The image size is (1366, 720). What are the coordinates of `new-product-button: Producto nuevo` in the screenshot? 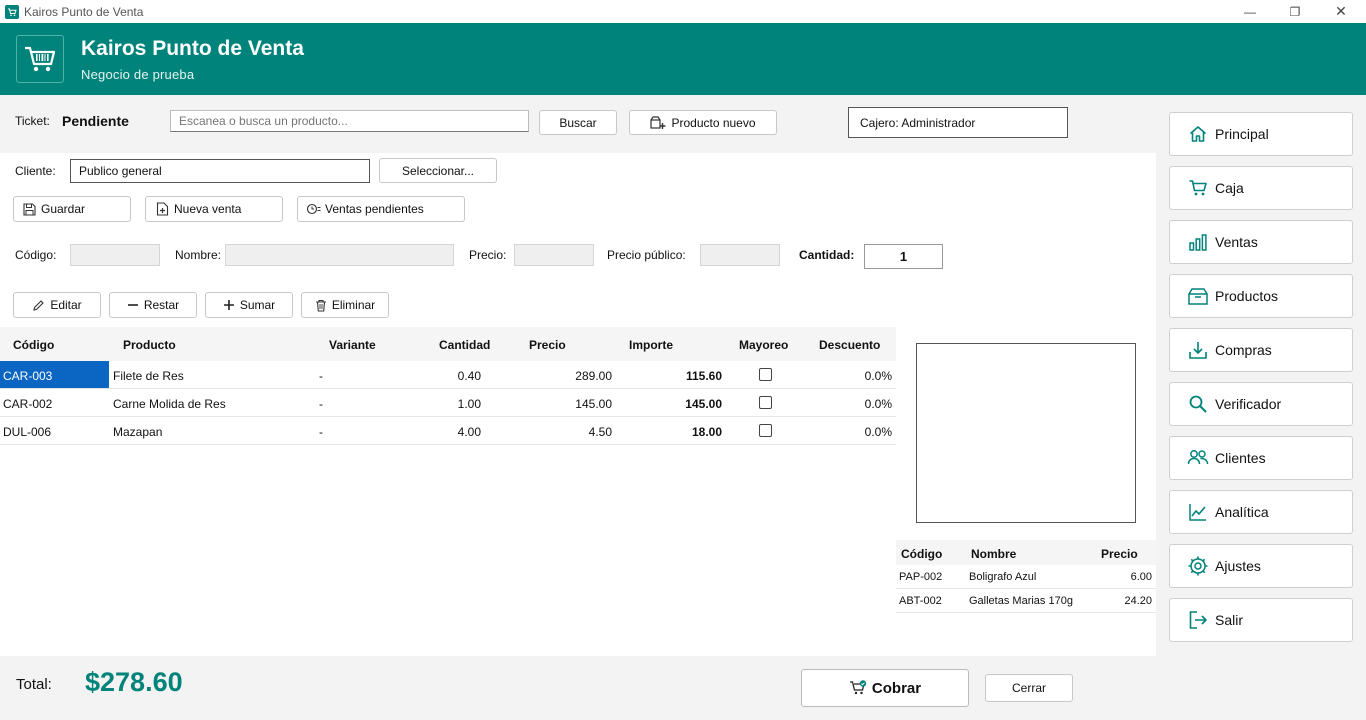 It's located at (703, 122).